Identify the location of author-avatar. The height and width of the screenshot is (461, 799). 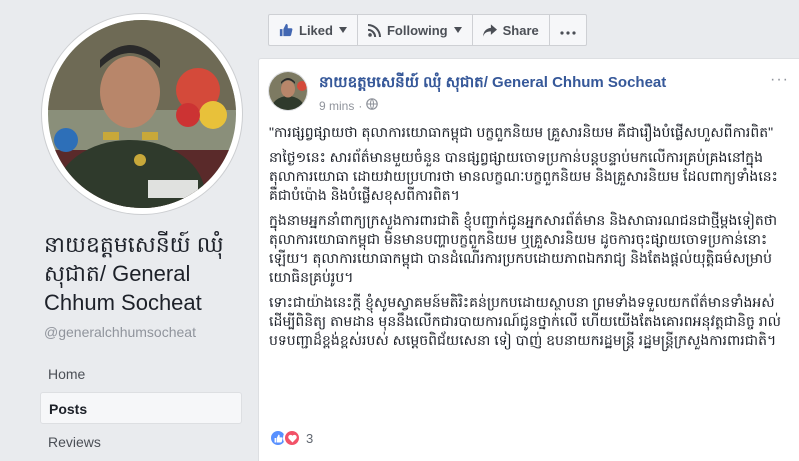
(288, 91).